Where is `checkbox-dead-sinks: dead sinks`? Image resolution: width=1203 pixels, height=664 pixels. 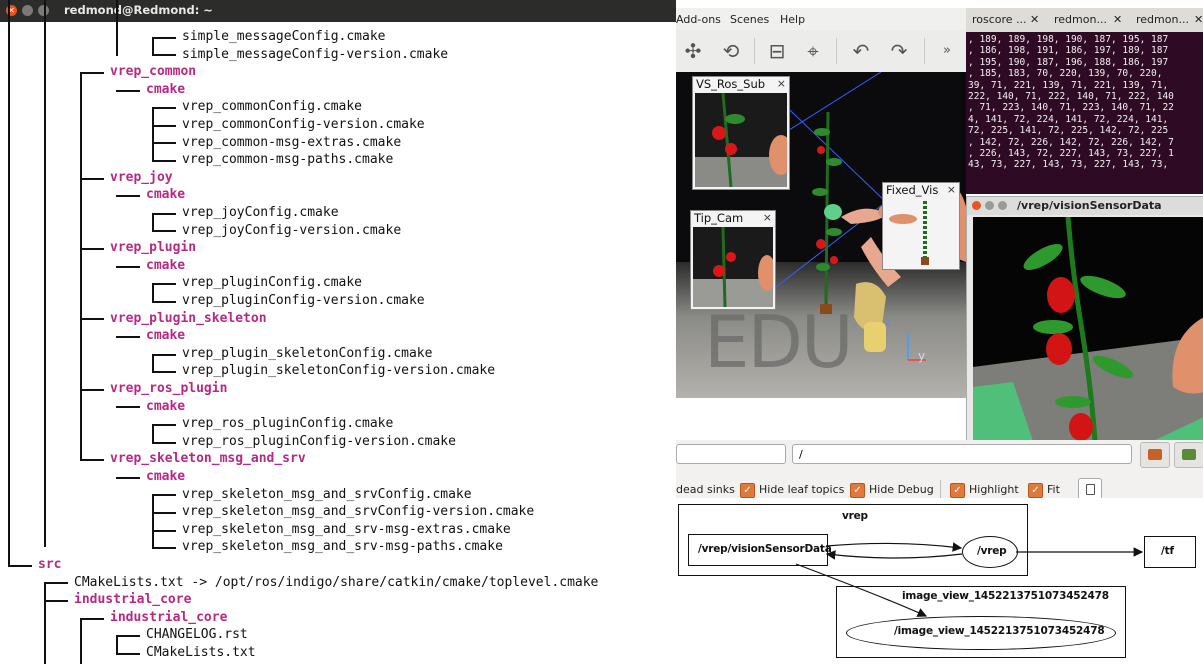
checkbox-dead-sinks: dead sinks is located at coordinates (705, 490).